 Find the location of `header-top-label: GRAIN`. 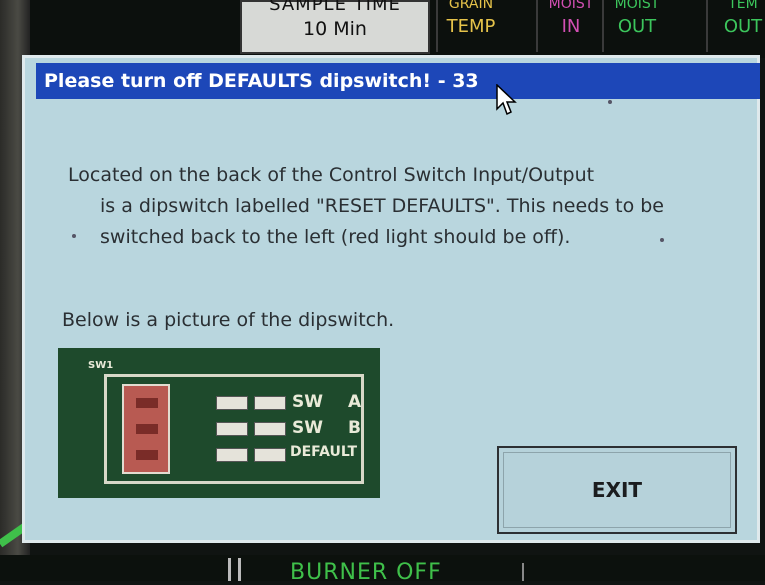

header-top-label: GRAIN is located at coordinates (471, 6).